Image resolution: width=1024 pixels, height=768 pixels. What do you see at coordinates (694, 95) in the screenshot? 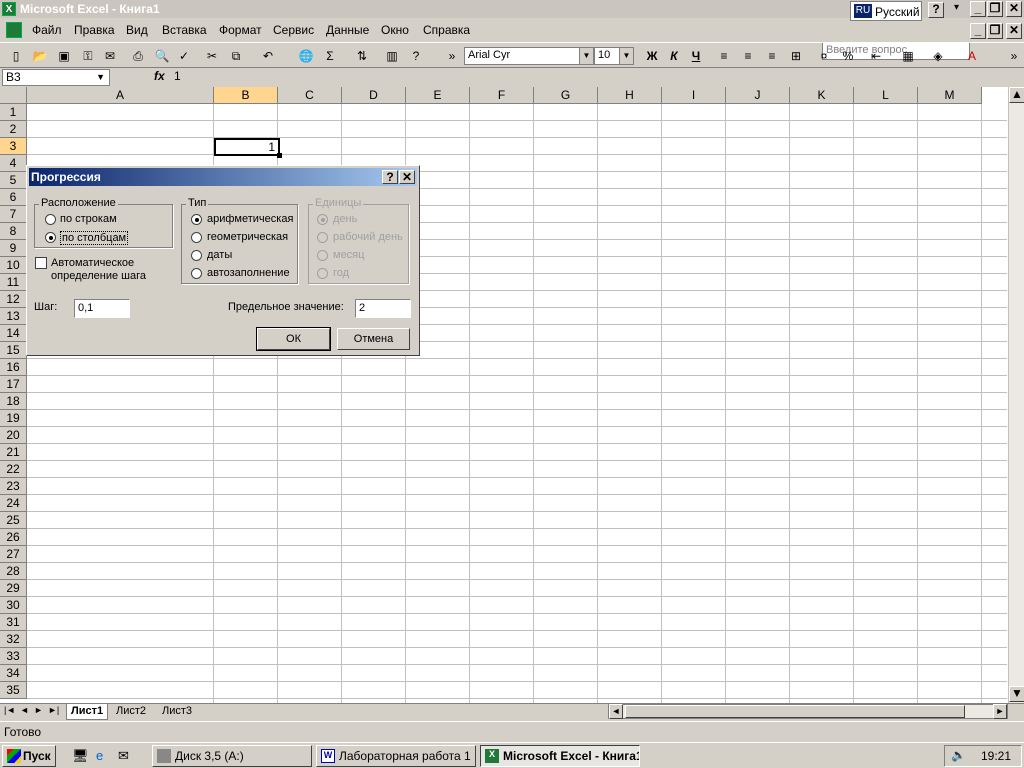
I see `column-header-i: I` at bounding box center [694, 95].